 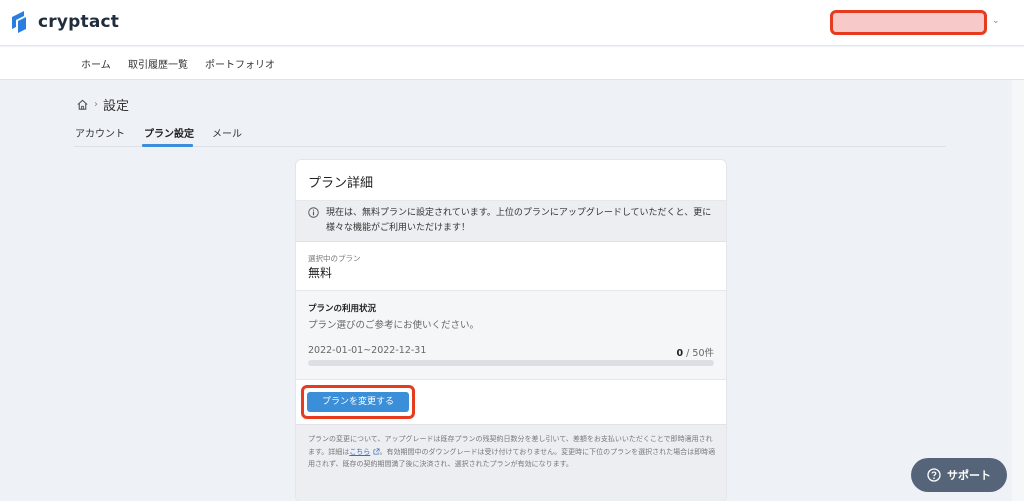 What do you see at coordinates (376, 451) in the screenshot?
I see `external-link-icon` at bounding box center [376, 451].